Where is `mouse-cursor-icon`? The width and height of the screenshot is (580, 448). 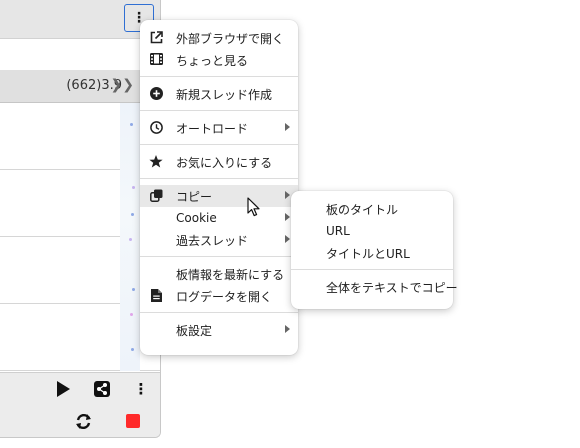 mouse-cursor-icon is located at coordinates (254, 208).